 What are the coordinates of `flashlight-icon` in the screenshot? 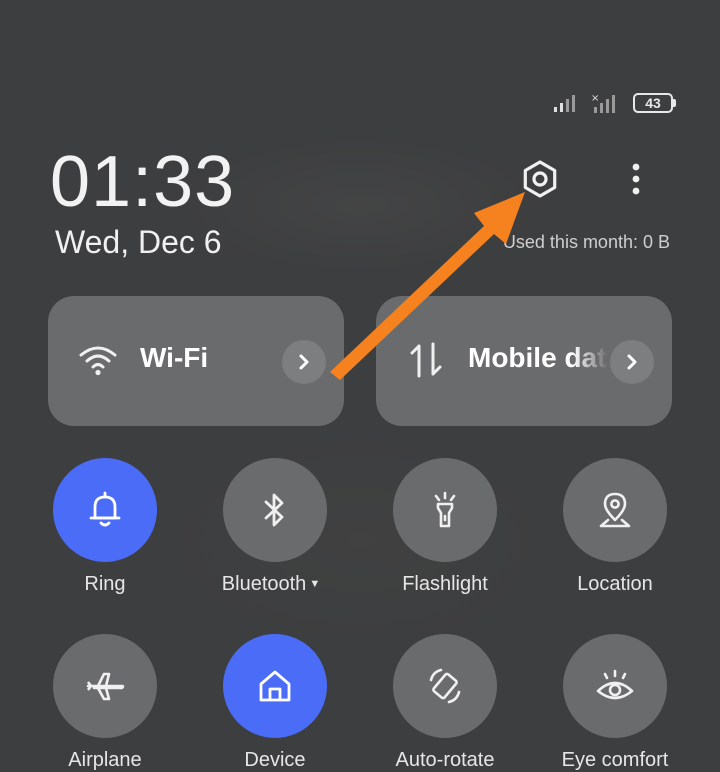 It's located at (445, 509).